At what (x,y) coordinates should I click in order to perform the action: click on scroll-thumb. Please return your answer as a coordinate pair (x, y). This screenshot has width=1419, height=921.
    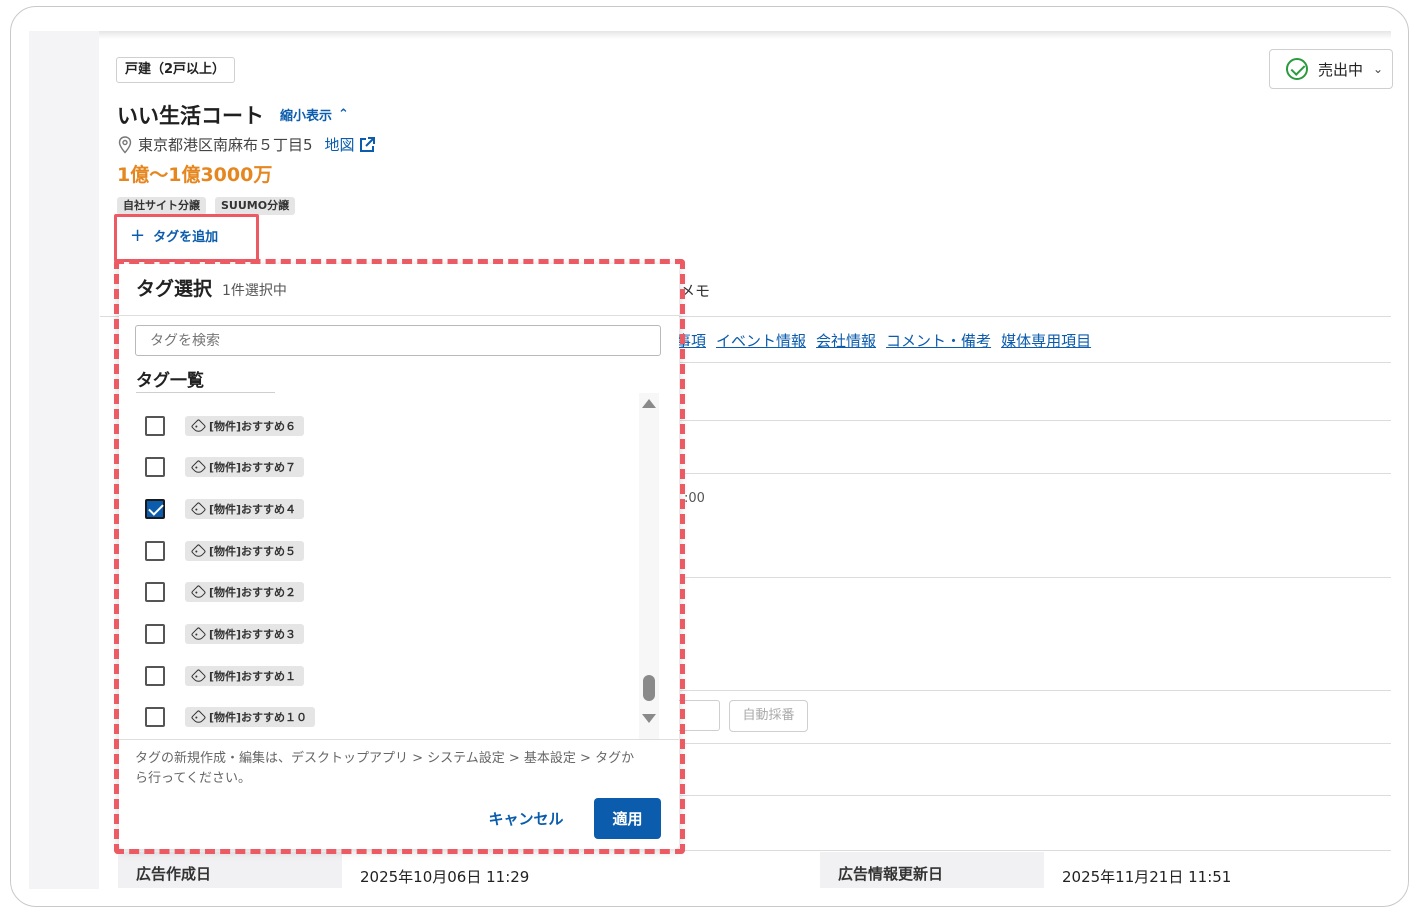
    Looking at the image, I should click on (649, 688).